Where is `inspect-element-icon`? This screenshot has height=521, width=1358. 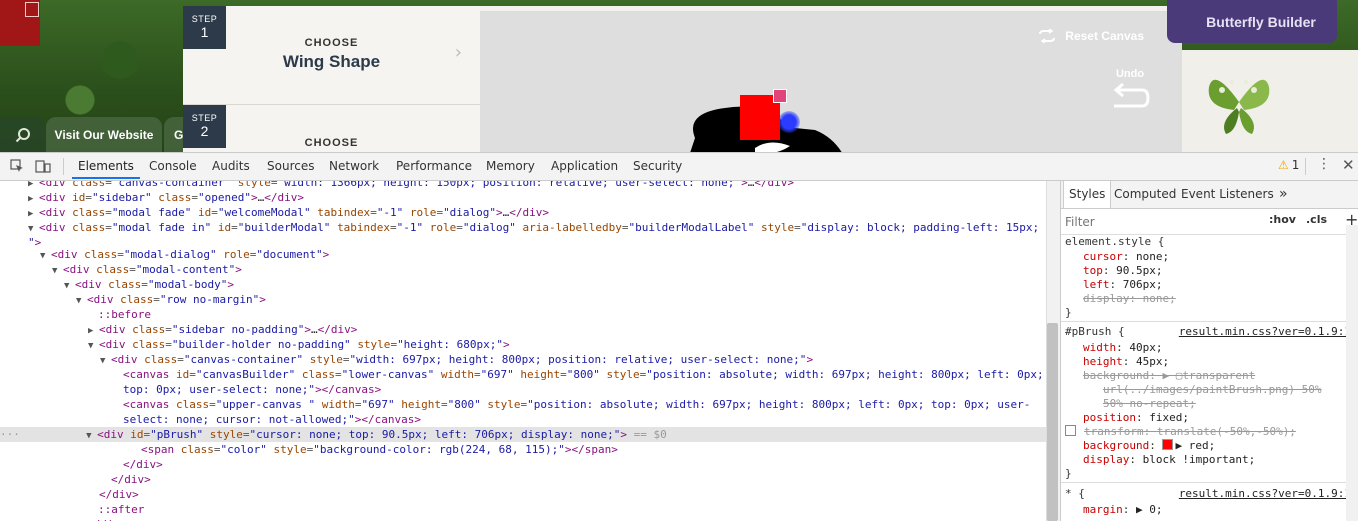
inspect-element-icon is located at coordinates (17, 166).